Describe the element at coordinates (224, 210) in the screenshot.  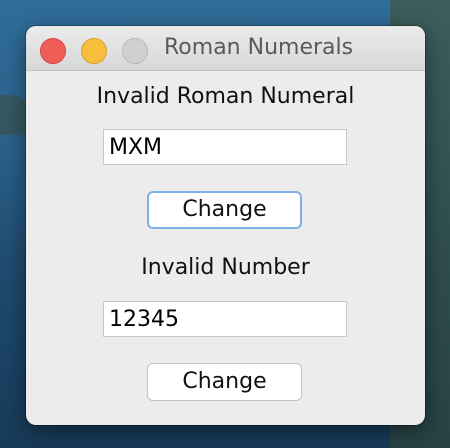
I see `change-roman-button: Change` at that location.